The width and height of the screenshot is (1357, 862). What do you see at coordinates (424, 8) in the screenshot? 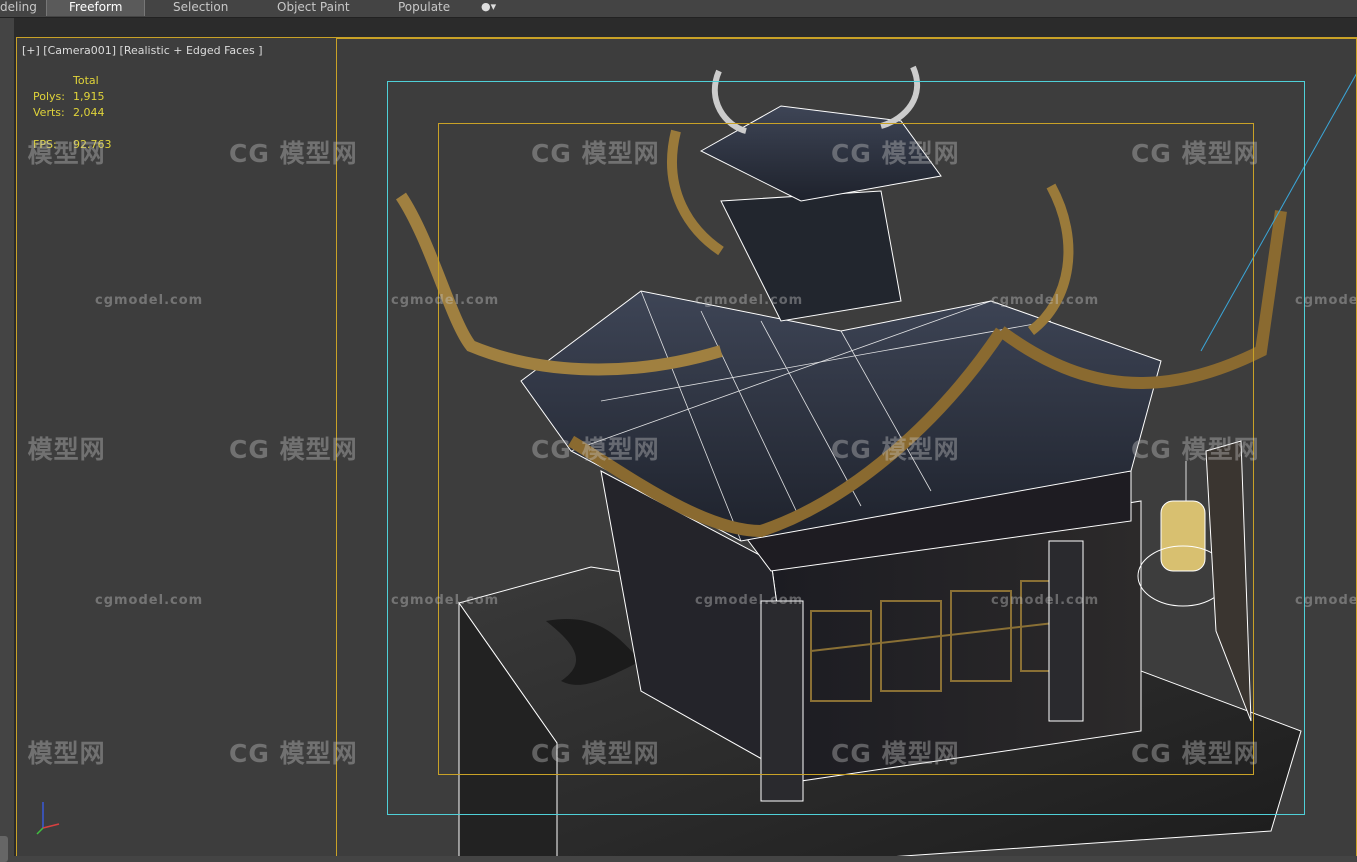
I see `tab-populate: Populate` at bounding box center [424, 8].